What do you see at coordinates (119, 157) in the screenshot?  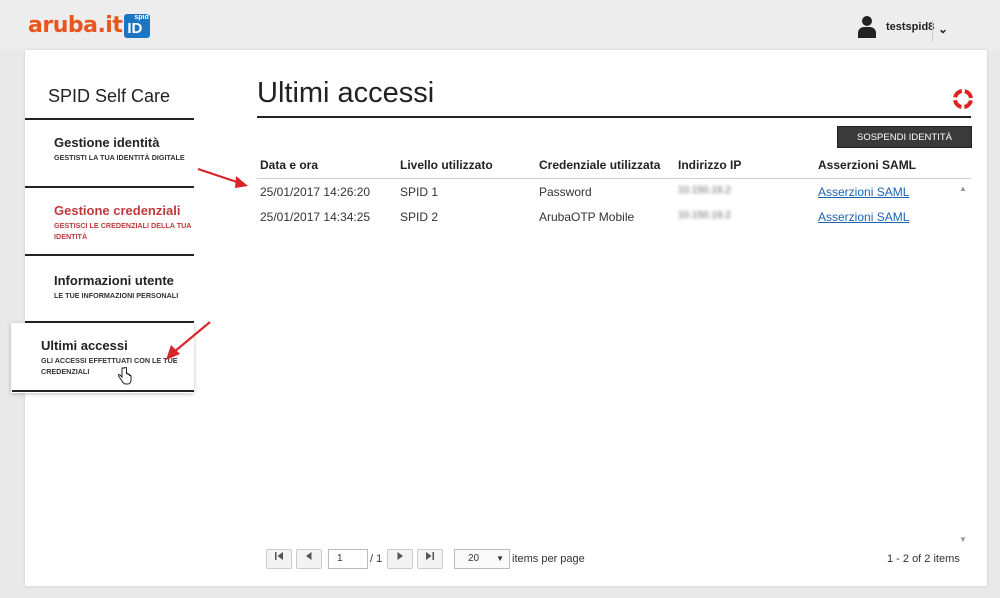 I see `sidebar-item-desc: Gestisti la tua identità digitale` at bounding box center [119, 157].